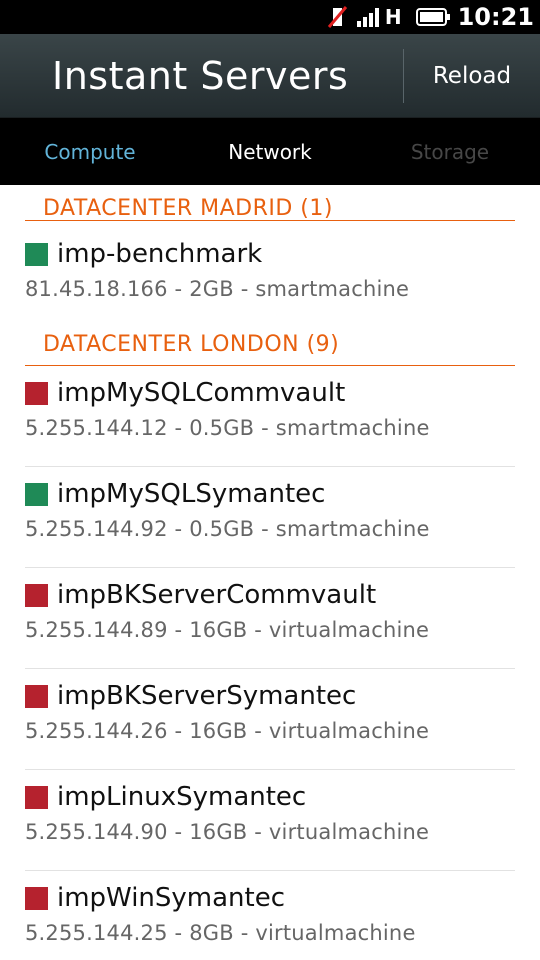 The height and width of the screenshot is (960, 540). I want to click on server-details: 5.255.144.25 - 8GB - virtualmachine, so click(220, 933).